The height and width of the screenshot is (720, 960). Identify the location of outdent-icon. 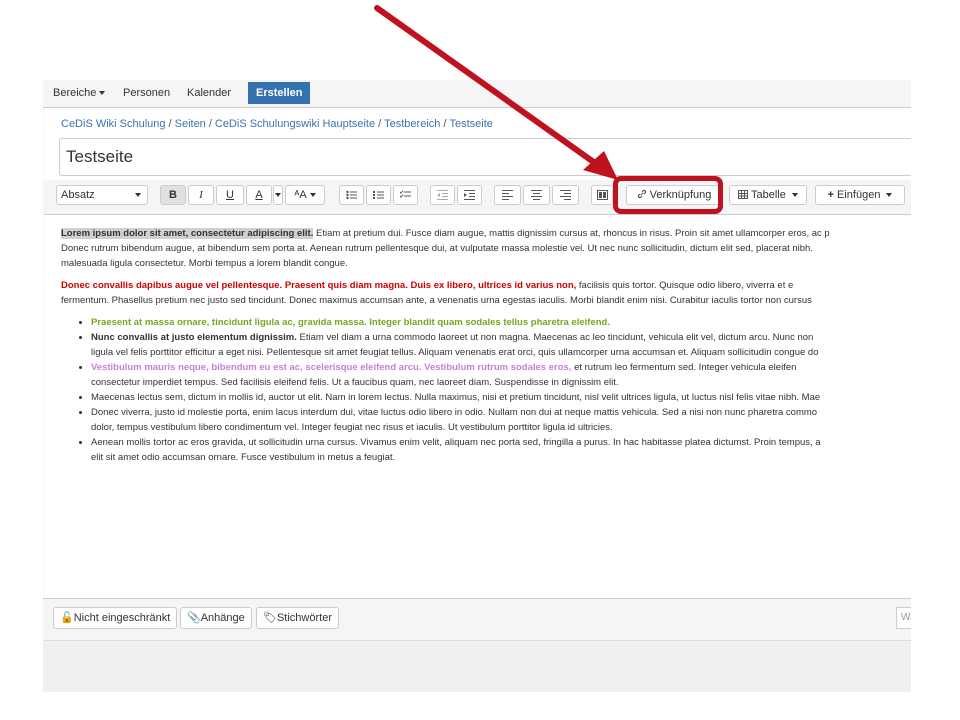
(442, 195).